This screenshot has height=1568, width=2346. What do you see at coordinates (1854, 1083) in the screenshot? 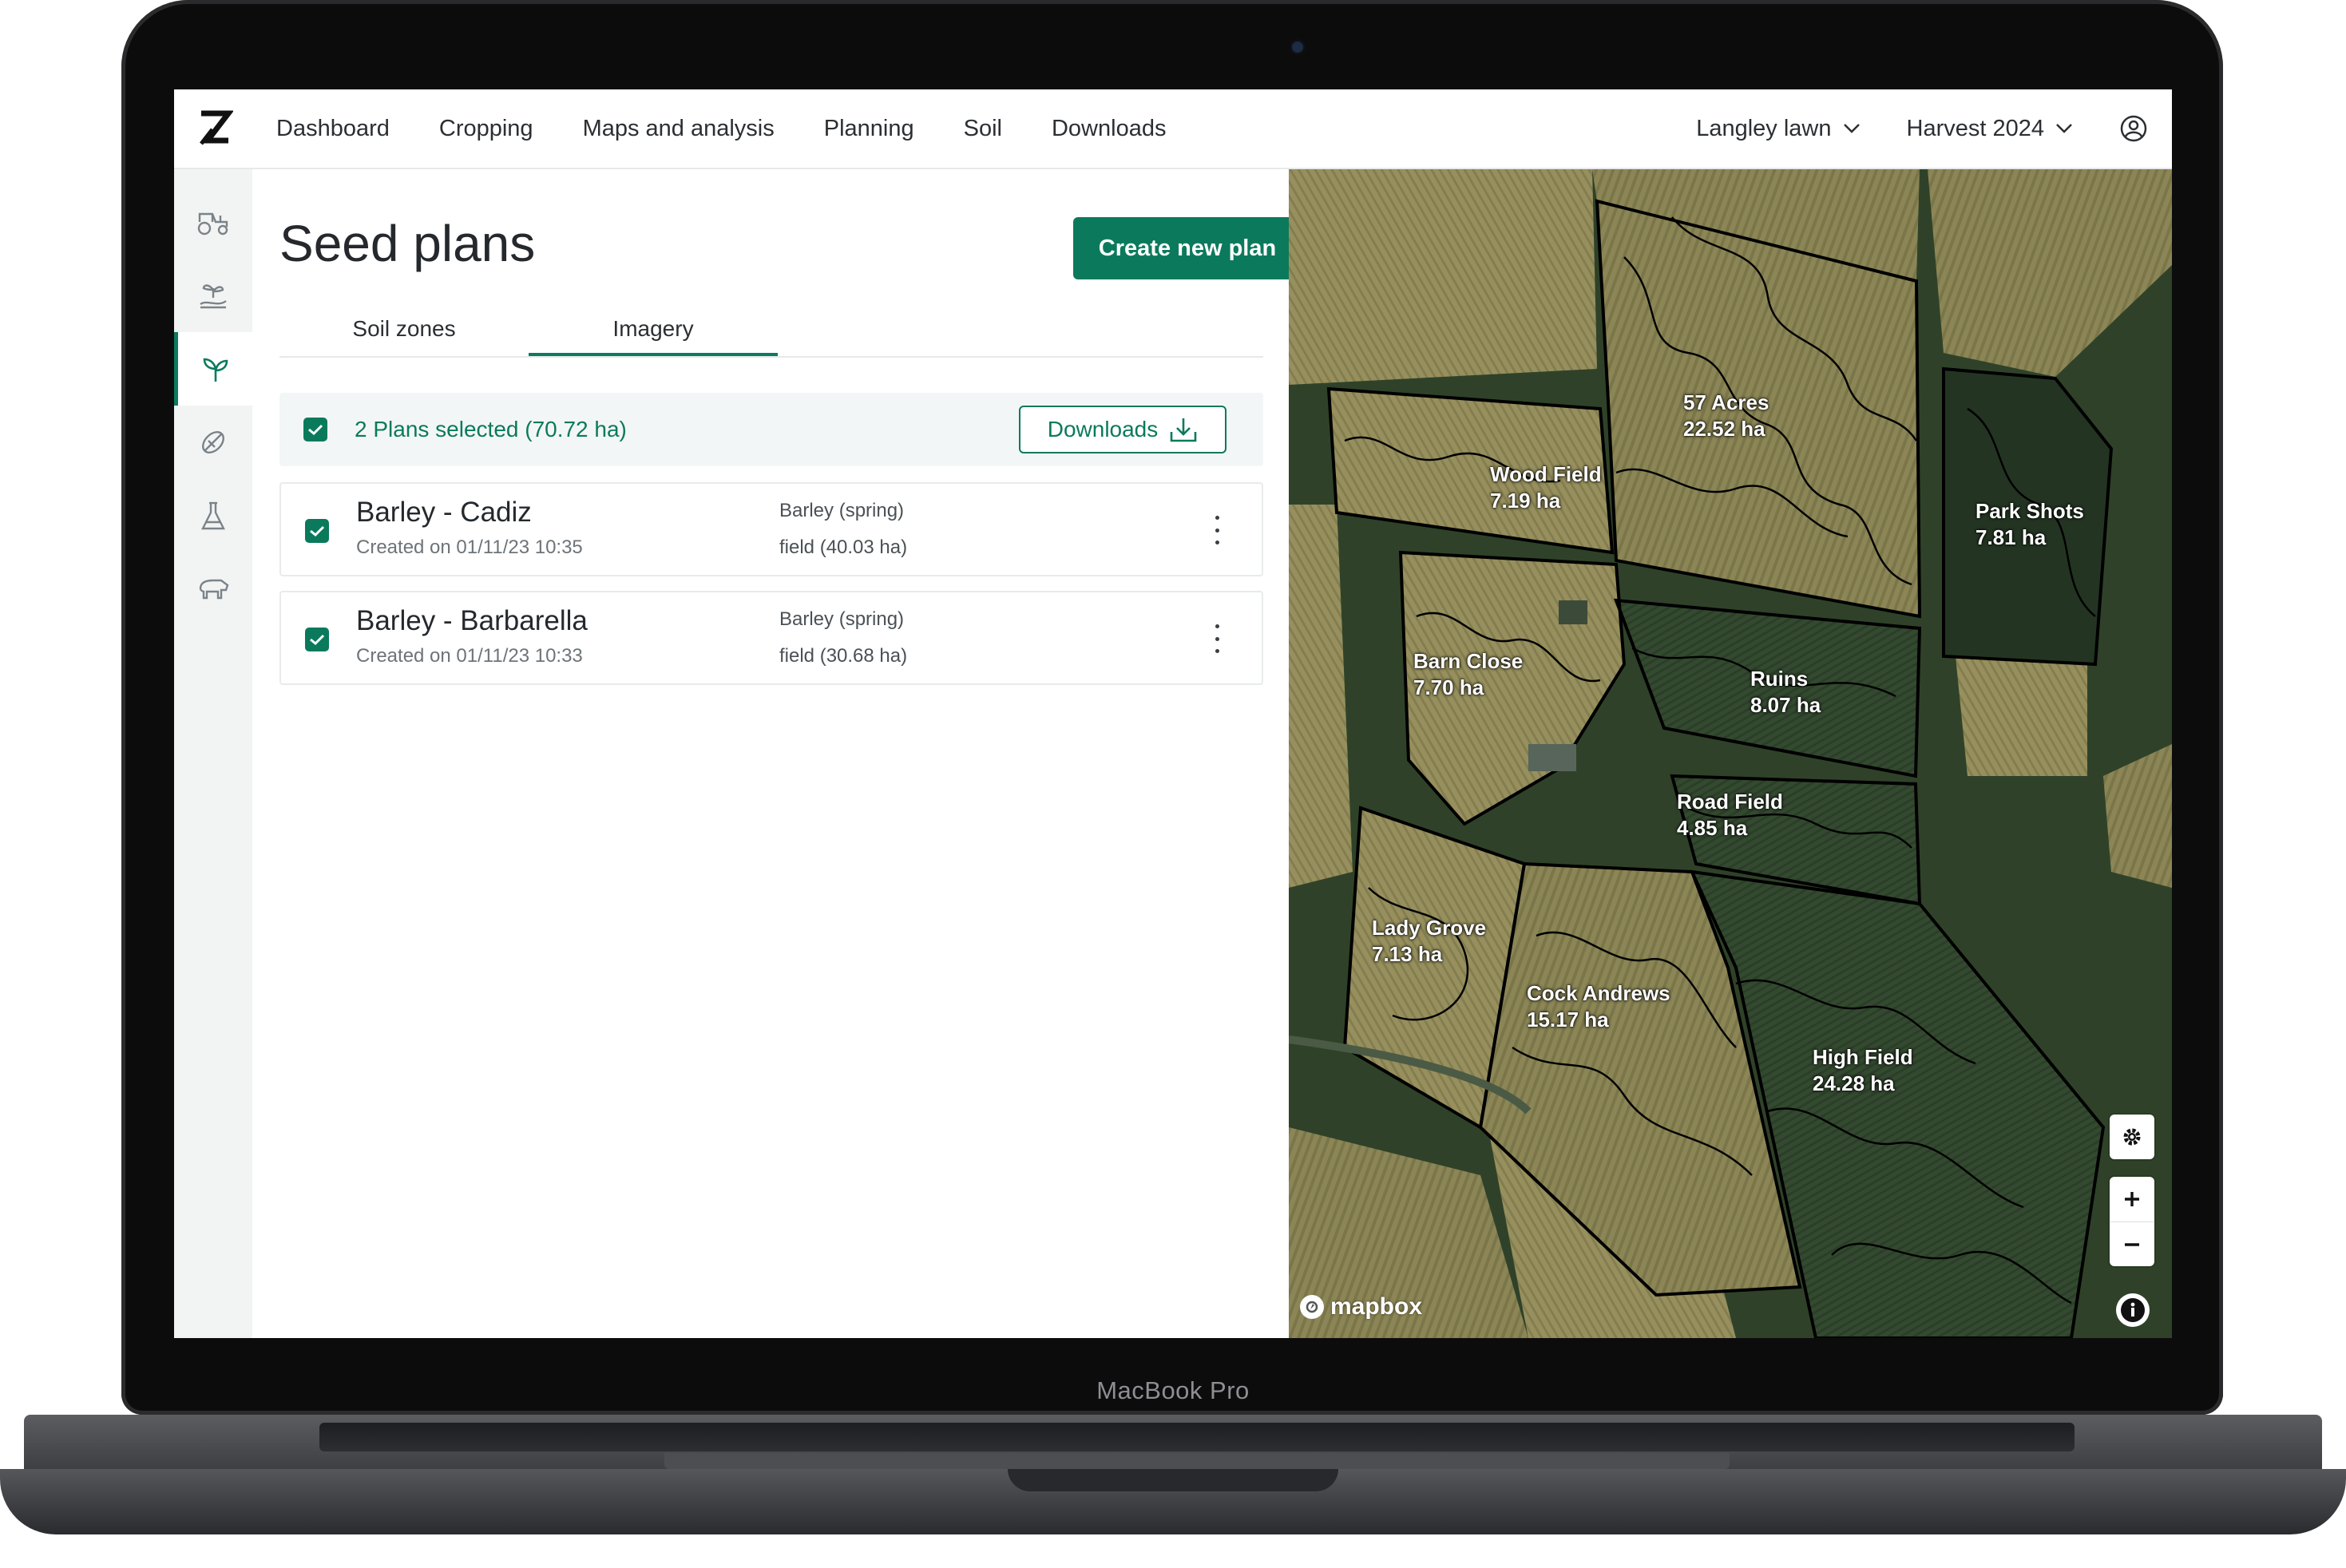
I see `field-area: 24.28 ha` at bounding box center [1854, 1083].